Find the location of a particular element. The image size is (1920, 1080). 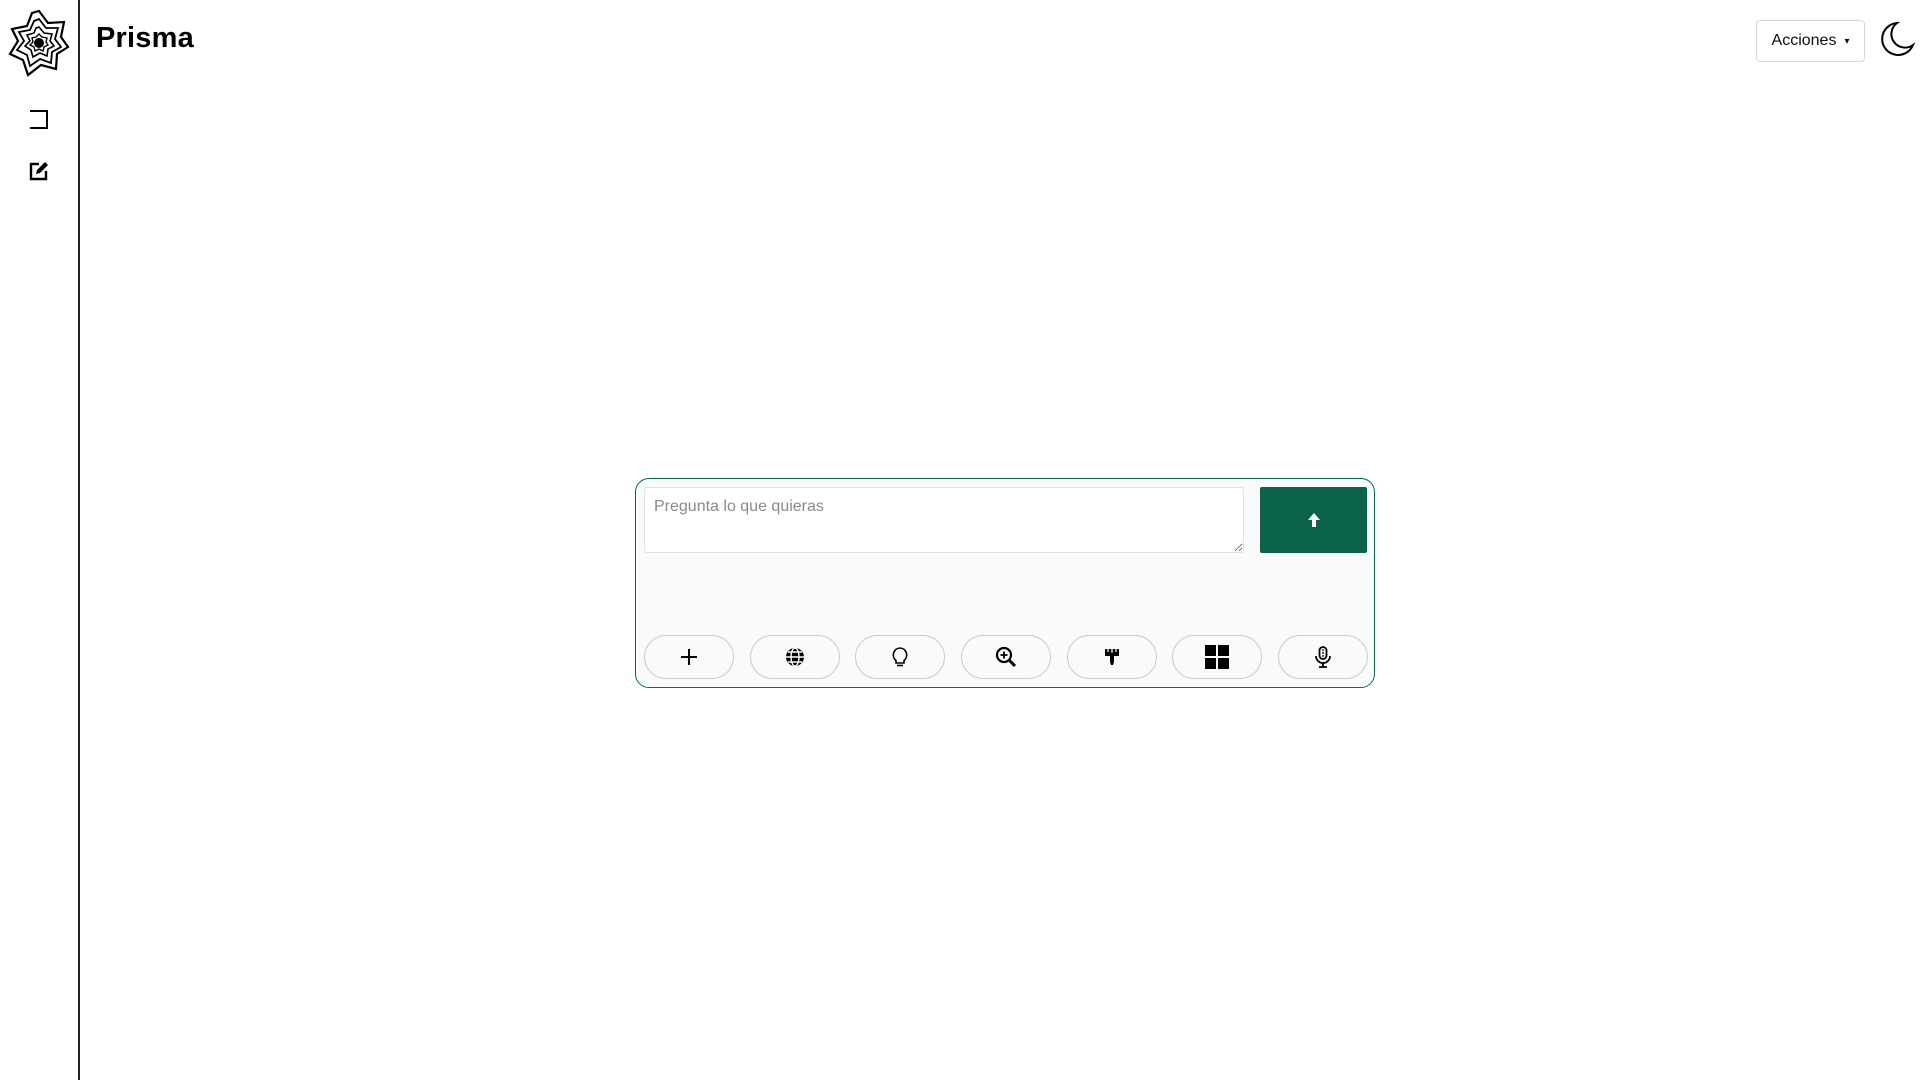

sidebar-panel-icon is located at coordinates (39, 120).